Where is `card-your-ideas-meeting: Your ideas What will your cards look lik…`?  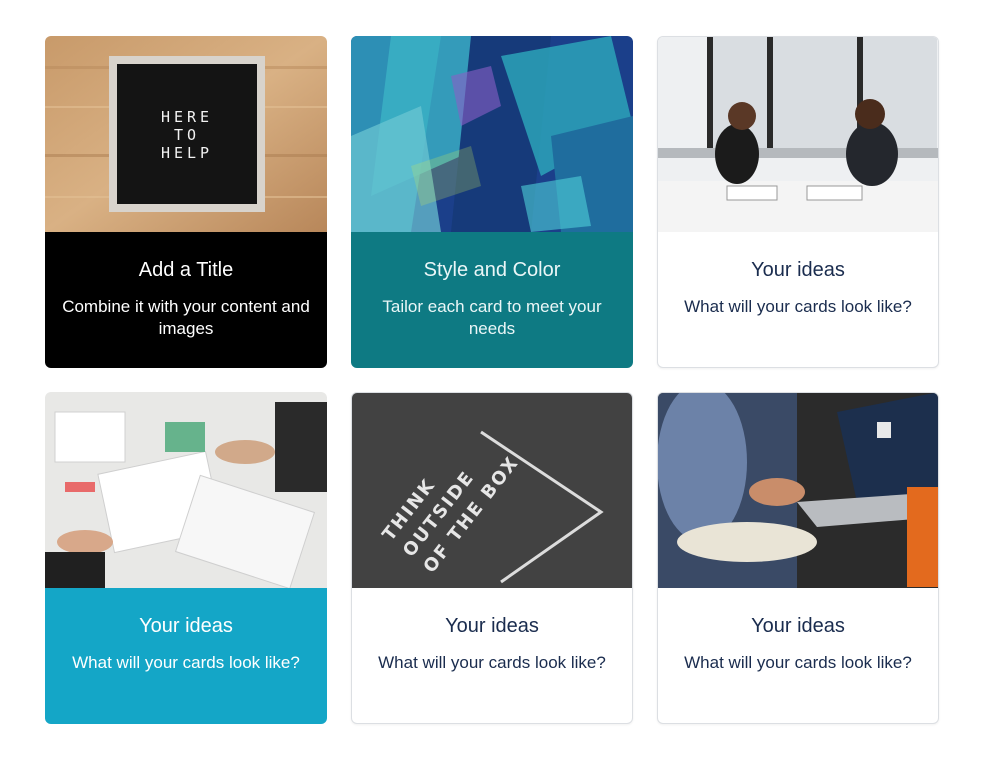
card-your-ideas-meeting: Your ideas What will your cards look lik… is located at coordinates (798, 202).